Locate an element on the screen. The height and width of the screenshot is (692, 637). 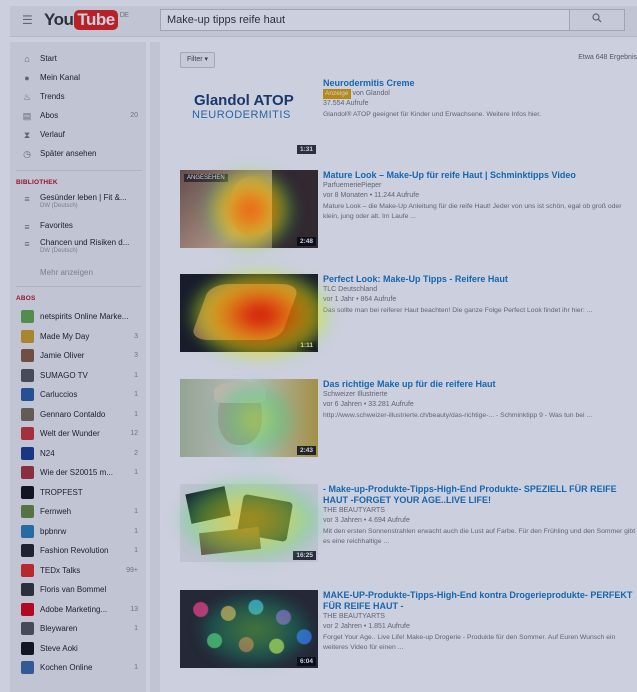
sidebar-item-abos: ▤ Abos 20 is located at coordinates (78, 116).